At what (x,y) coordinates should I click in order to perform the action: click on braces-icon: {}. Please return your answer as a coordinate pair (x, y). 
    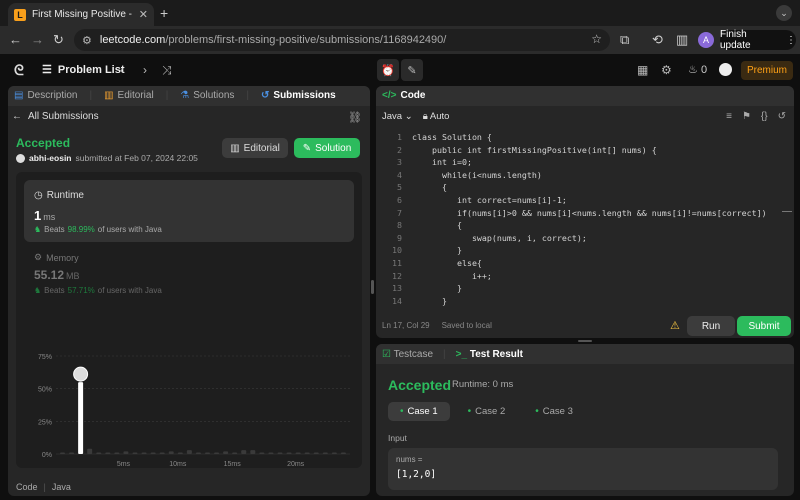
    Looking at the image, I should click on (764, 116).